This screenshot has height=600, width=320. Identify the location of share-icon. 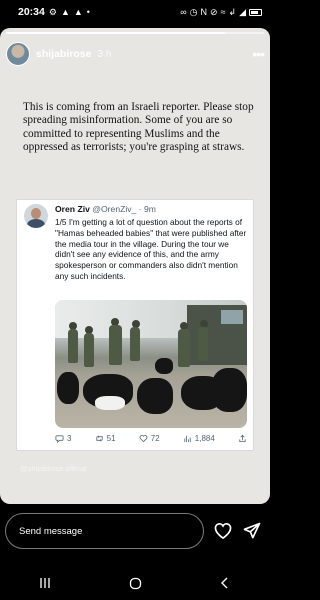
(242, 438).